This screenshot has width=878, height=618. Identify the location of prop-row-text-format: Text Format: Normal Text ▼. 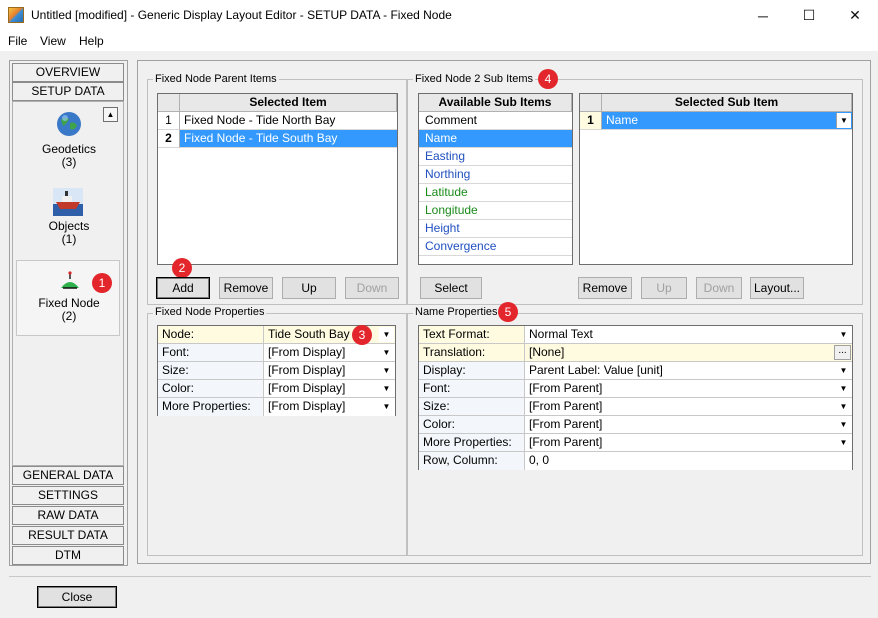
(635, 335).